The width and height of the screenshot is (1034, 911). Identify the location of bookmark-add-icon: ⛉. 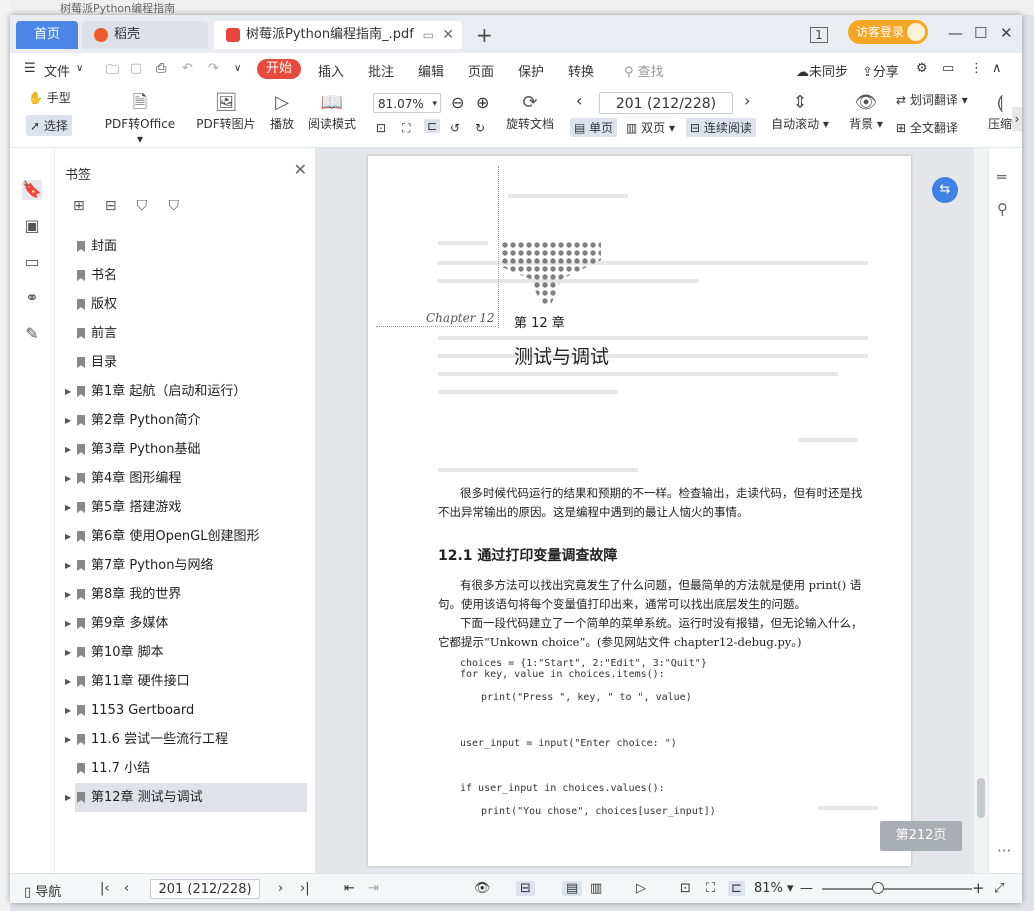
(146, 206).